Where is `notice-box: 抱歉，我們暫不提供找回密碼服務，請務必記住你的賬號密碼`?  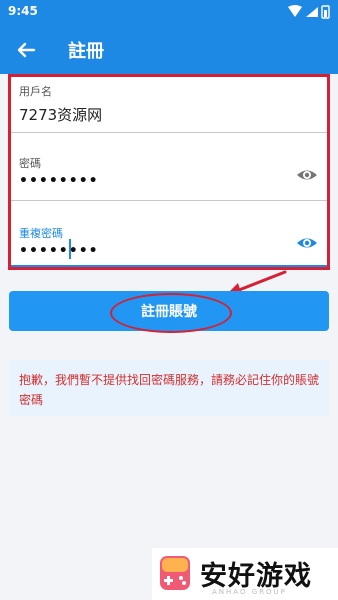
notice-box: 抱歉，我們暫不提供找回密碼服務，請務必記住你的賬號密碼 is located at coordinates (169, 388).